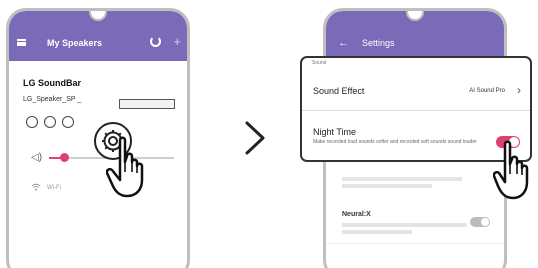  Describe the element at coordinates (50, 122) in the screenshot. I see `input-icon` at that location.